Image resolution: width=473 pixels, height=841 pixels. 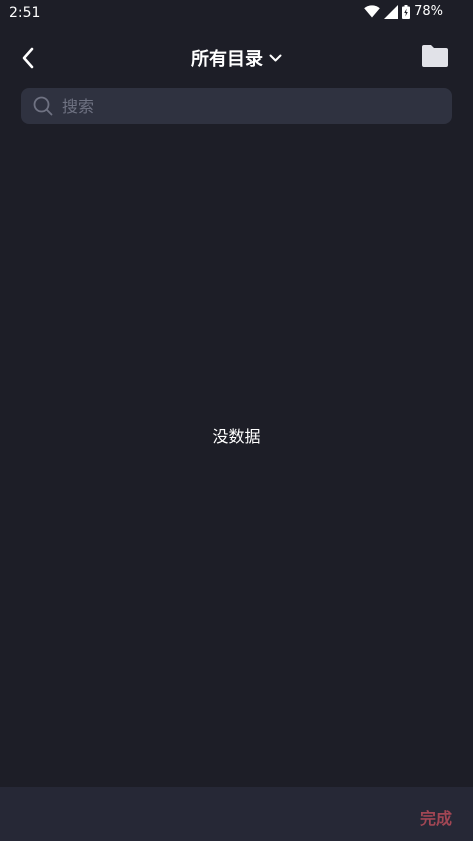 I want to click on search-icon, so click(x=43, y=106).